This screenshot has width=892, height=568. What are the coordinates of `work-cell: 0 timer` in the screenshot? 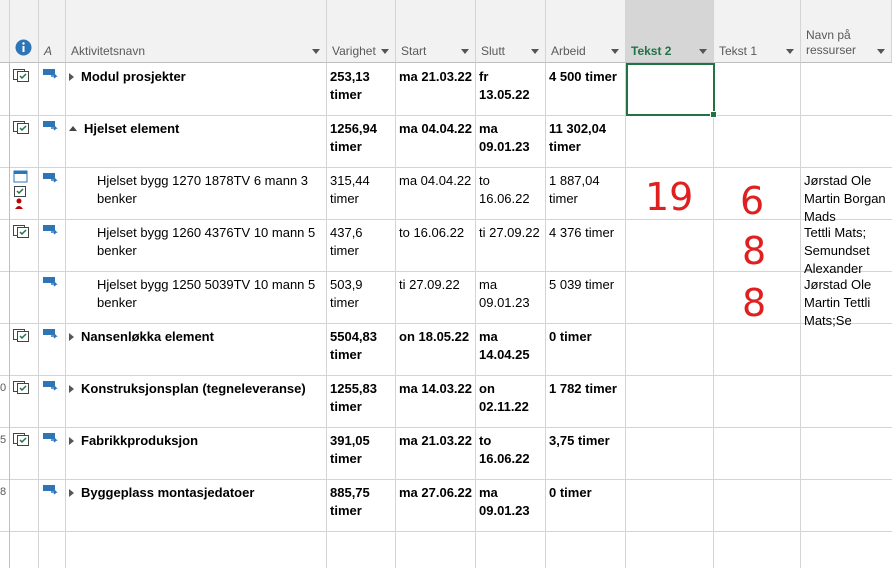 It's located at (586, 506).